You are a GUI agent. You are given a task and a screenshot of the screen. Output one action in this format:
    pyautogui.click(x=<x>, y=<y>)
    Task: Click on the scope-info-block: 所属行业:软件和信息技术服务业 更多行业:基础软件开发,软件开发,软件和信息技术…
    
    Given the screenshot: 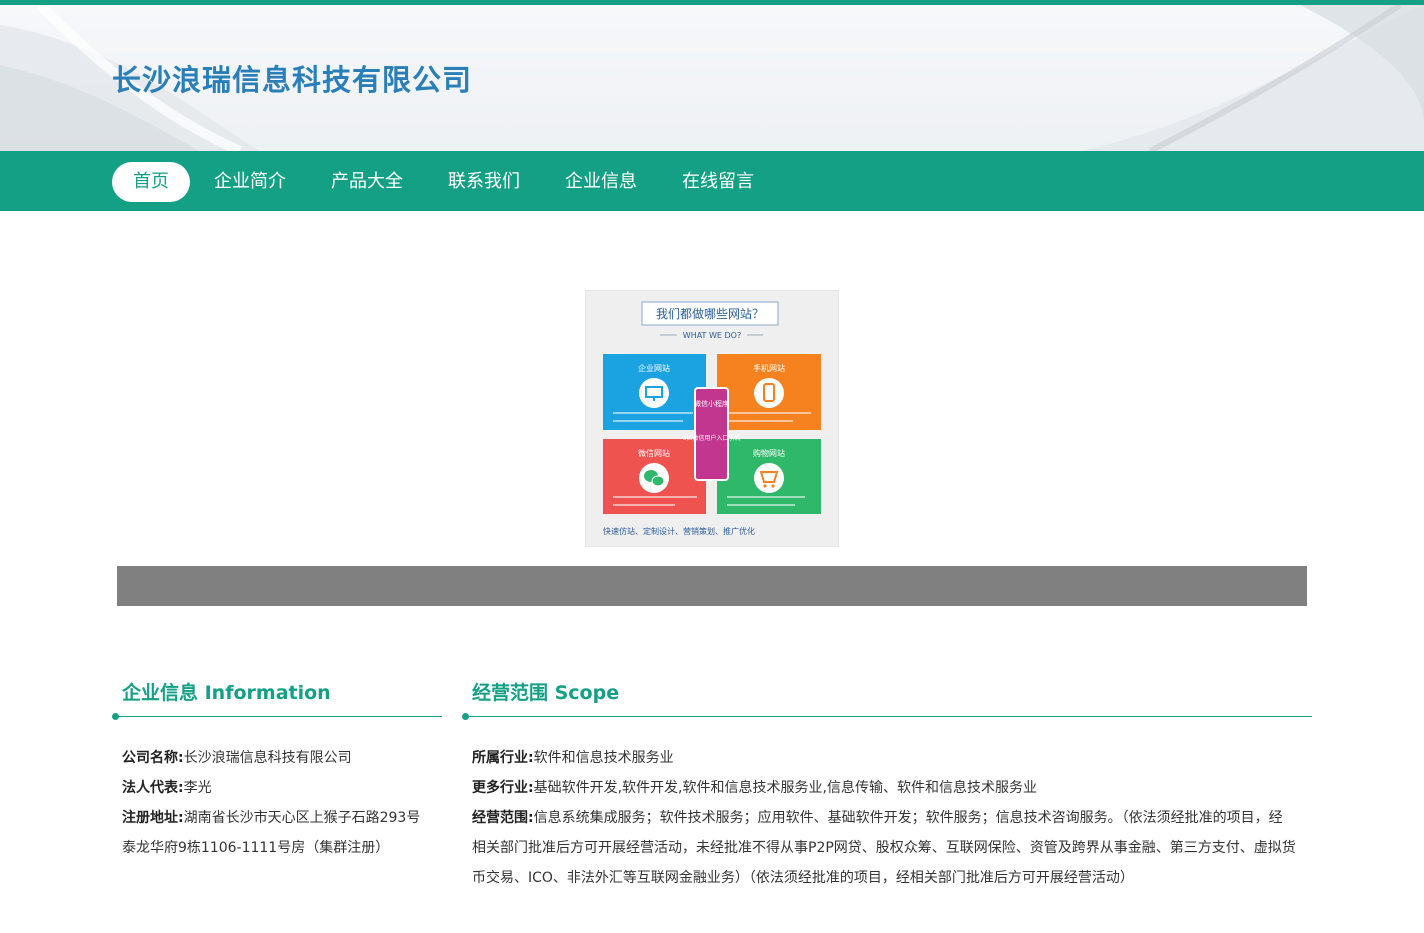 What is the action you would take?
    pyautogui.click(x=892, y=818)
    